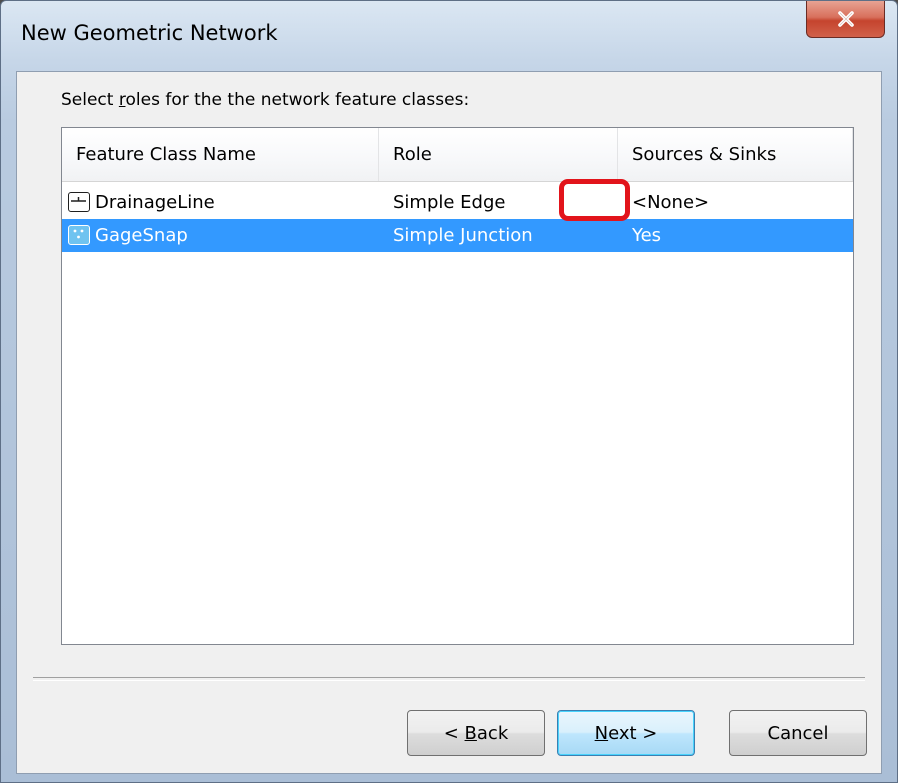  I want to click on column-header-feature-class-name: Feature Class Name, so click(220, 154).